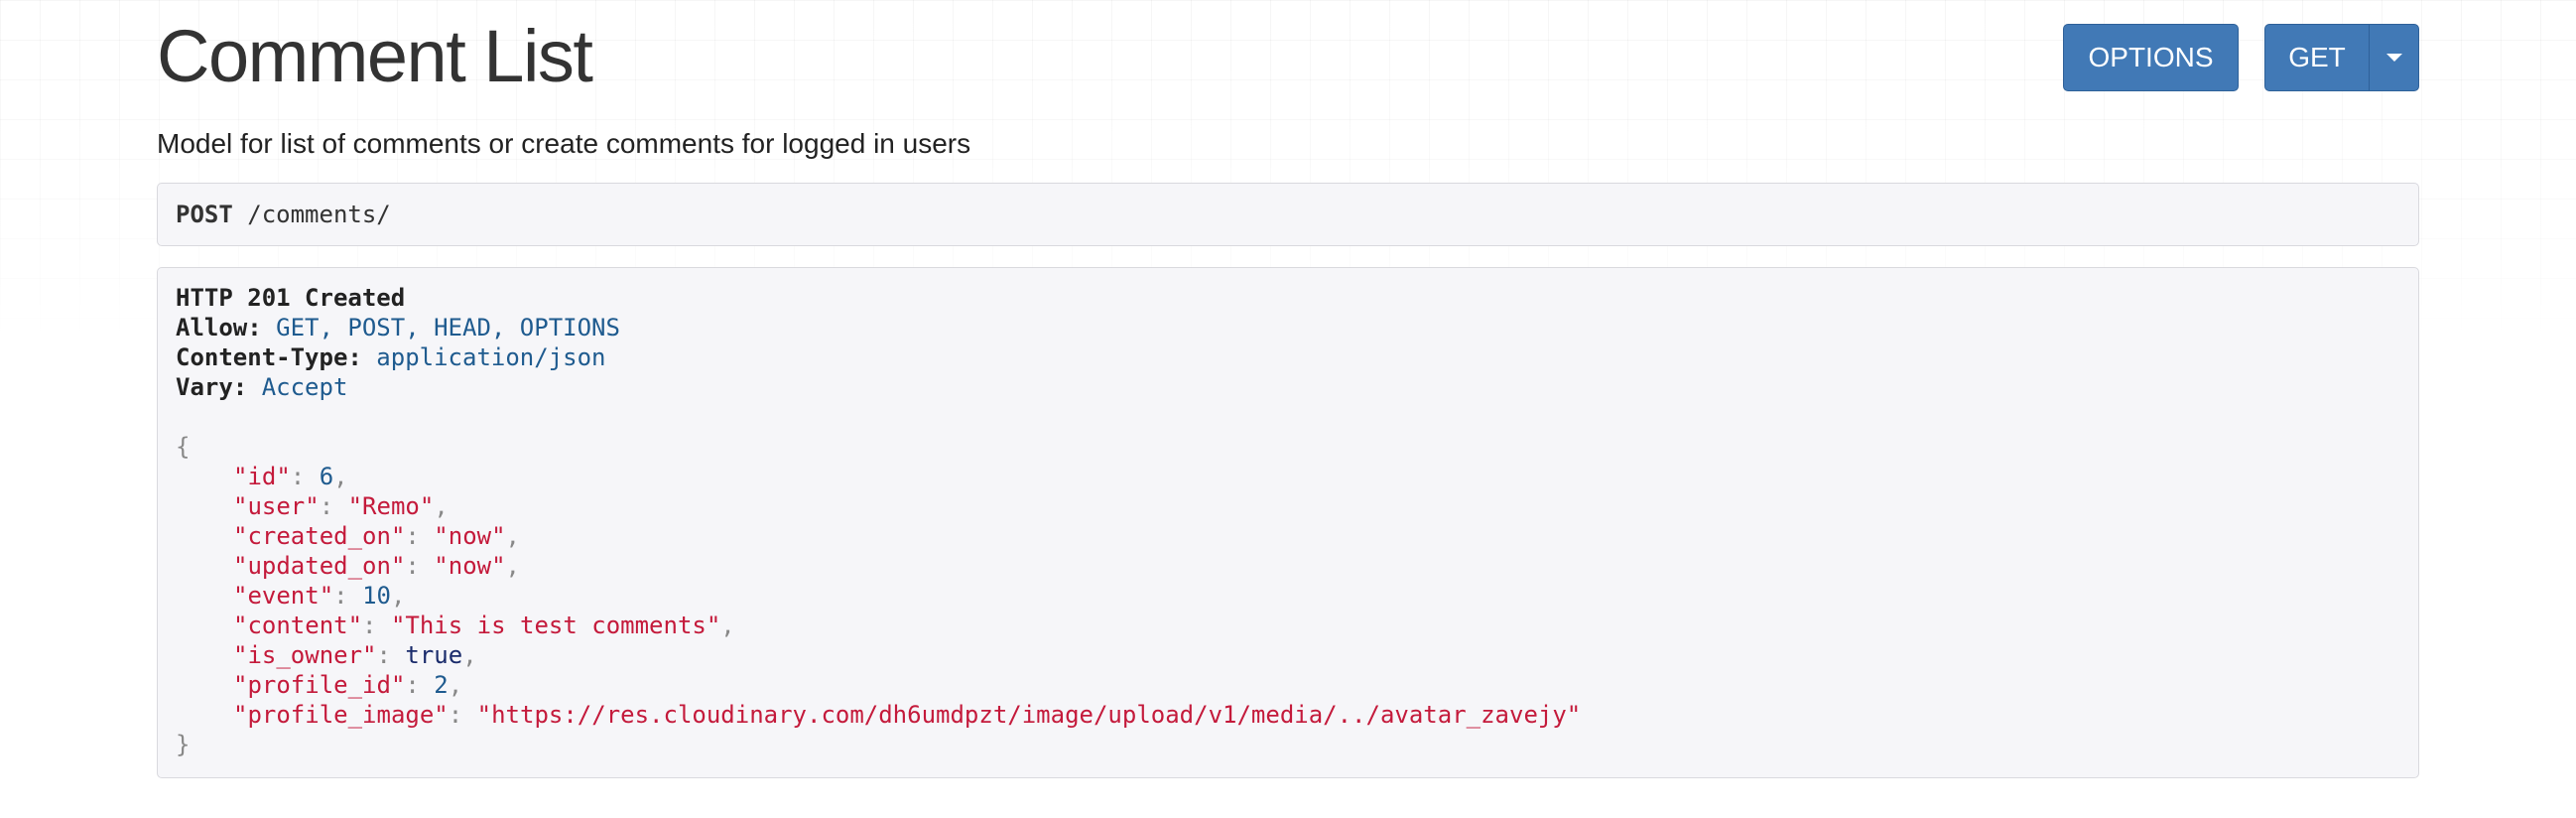 The height and width of the screenshot is (818, 2576). Describe the element at coordinates (184, 744) in the screenshot. I see `json-close-brace: }` at that location.